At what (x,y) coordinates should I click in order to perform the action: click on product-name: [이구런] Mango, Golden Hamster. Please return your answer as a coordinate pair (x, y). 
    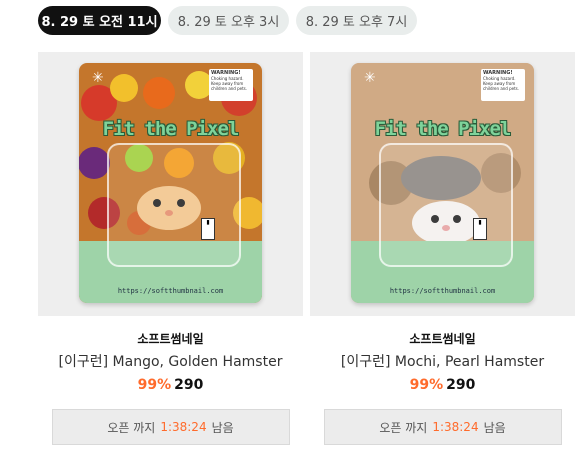
    Looking at the image, I should click on (170, 362).